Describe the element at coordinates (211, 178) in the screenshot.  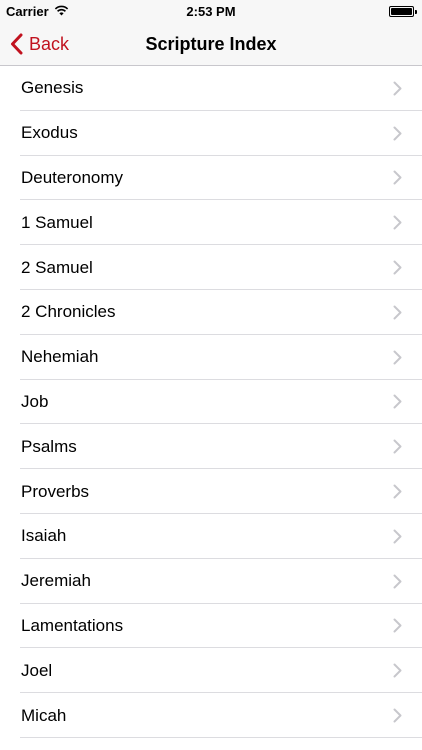
I see `list-item: Deuteronomy` at that location.